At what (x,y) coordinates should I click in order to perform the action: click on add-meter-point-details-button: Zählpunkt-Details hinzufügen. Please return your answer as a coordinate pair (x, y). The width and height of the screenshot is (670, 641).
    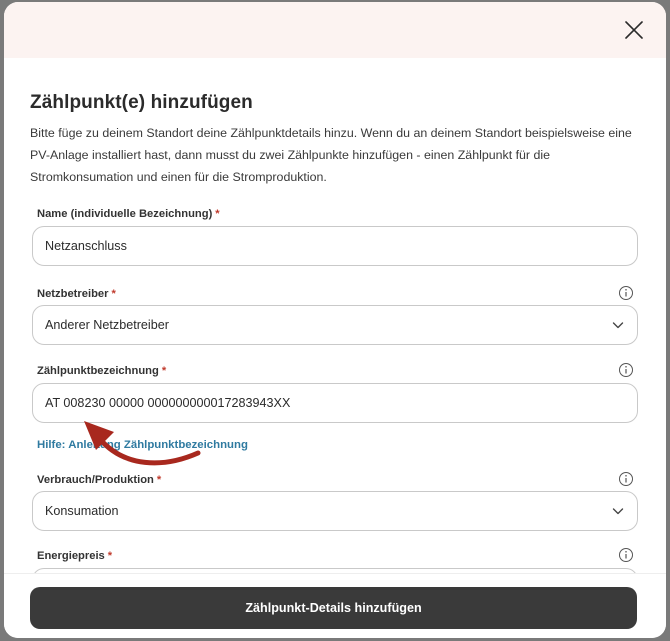
    Looking at the image, I should click on (333, 608).